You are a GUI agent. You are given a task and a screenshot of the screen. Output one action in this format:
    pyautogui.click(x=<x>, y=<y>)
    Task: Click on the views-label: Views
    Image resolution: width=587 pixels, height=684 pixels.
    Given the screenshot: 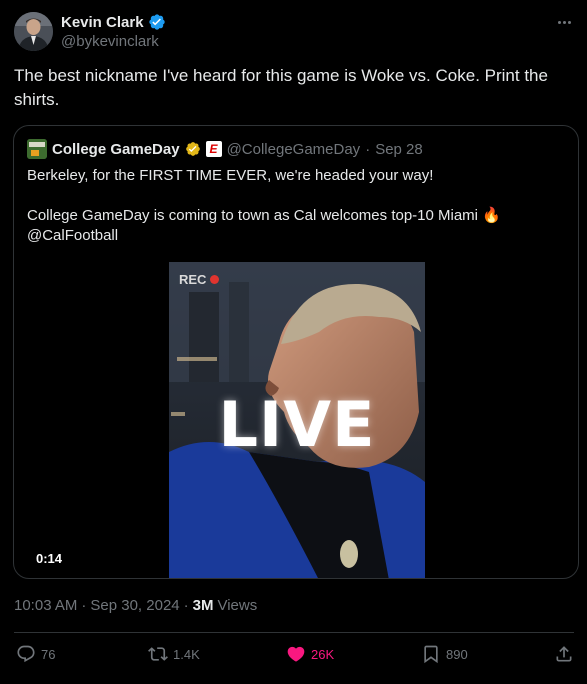 What is the action you would take?
    pyautogui.click(x=237, y=605)
    